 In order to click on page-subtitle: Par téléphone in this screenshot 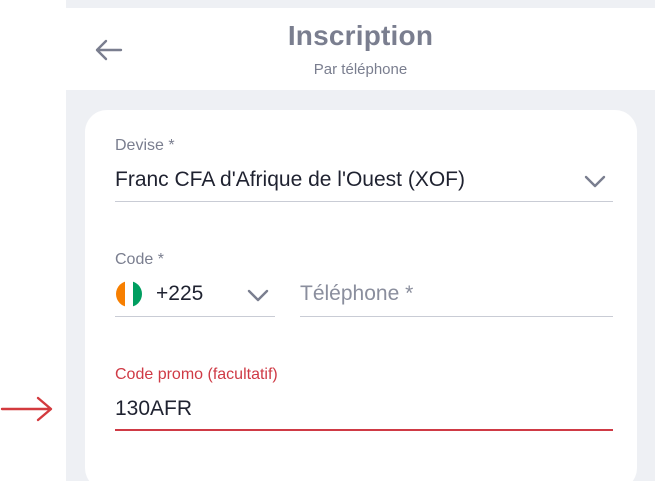, I will do `click(360, 69)`.